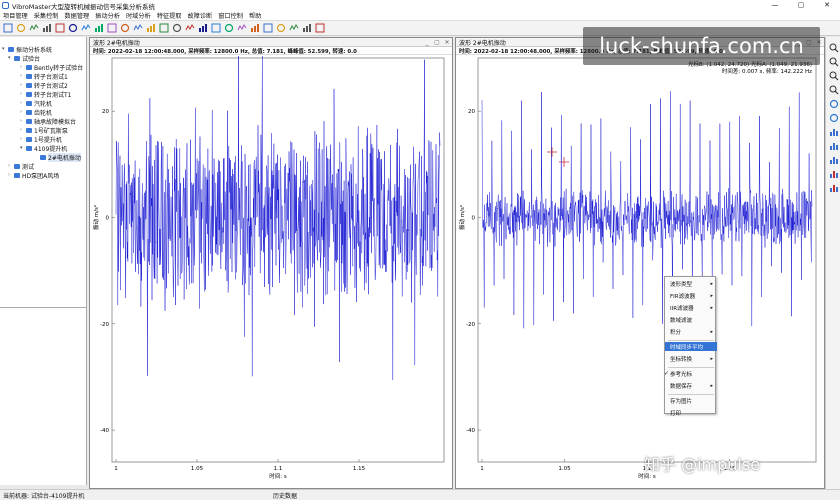 The height and width of the screenshot is (500, 840). What do you see at coordinates (278, 476) in the screenshot?
I see `x-axis-label: 时间: s` at bounding box center [278, 476].